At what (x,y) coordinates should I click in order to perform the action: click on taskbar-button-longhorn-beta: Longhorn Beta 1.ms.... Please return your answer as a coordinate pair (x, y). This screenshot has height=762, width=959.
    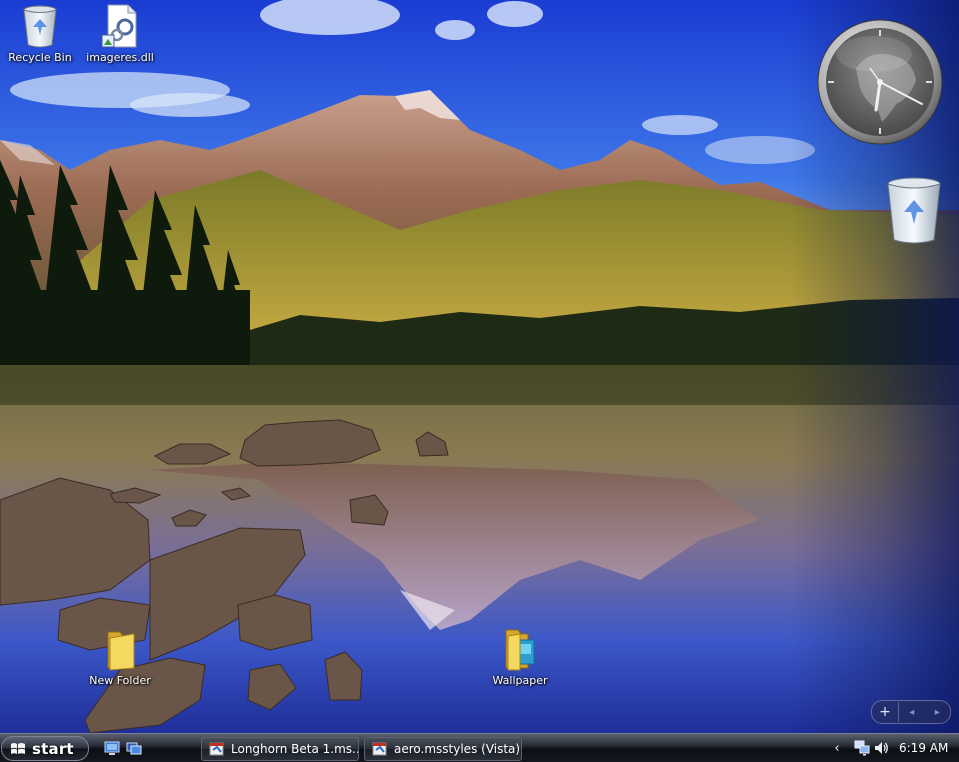
    Looking at the image, I should click on (280, 749).